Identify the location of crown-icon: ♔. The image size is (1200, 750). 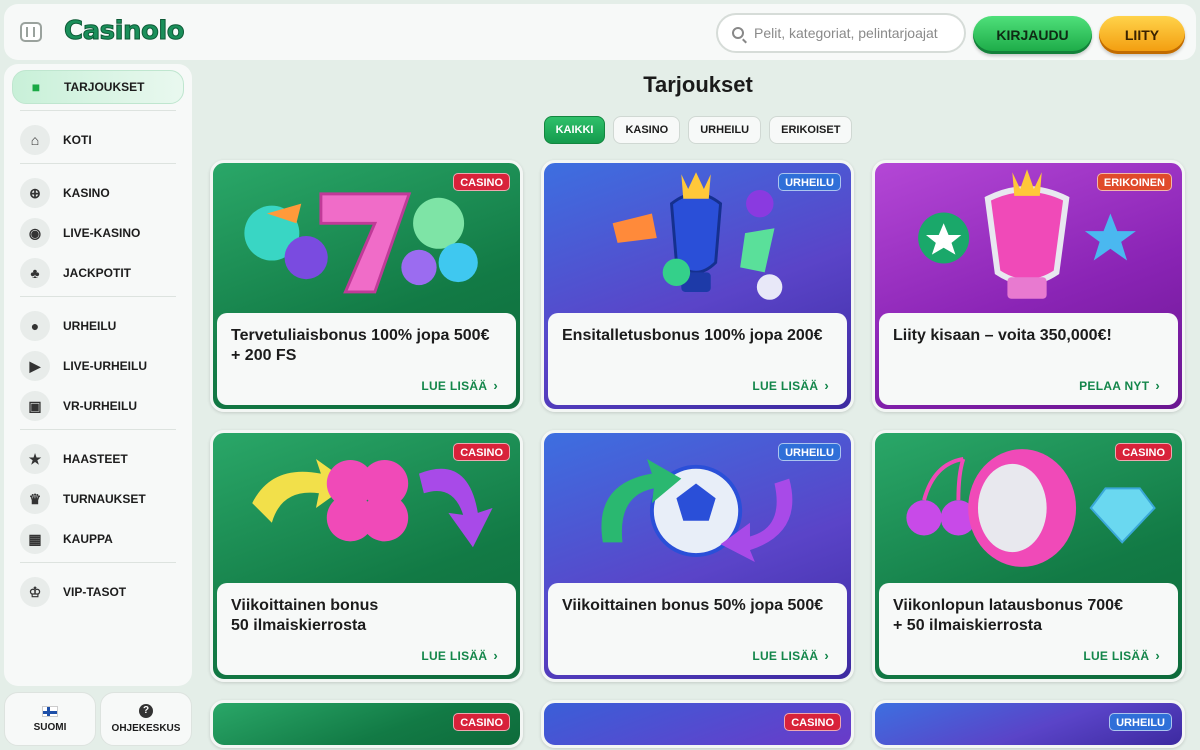
(35, 592).